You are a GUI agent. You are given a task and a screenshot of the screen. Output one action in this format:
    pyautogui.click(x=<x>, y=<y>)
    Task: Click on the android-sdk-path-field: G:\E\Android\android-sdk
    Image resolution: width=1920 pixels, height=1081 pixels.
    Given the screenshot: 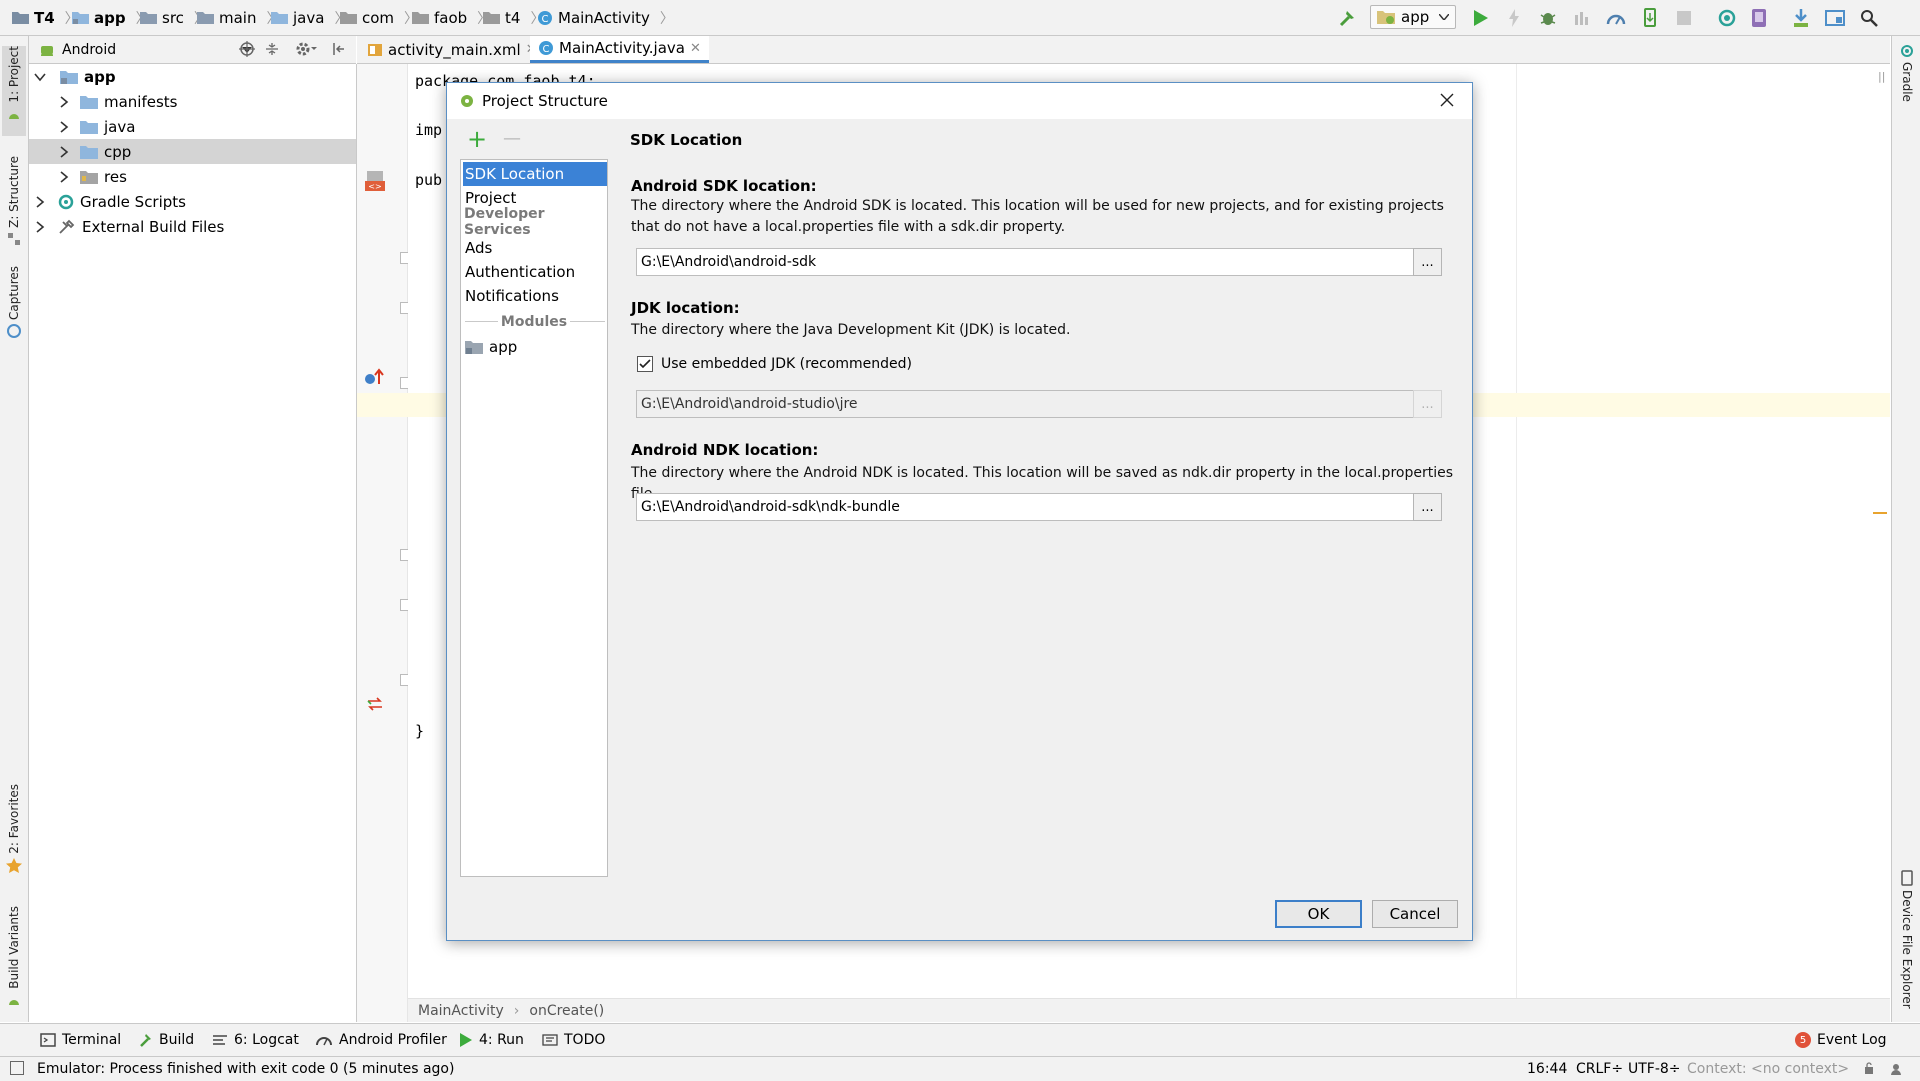 What is the action you would take?
    pyautogui.click(x=1032, y=262)
    